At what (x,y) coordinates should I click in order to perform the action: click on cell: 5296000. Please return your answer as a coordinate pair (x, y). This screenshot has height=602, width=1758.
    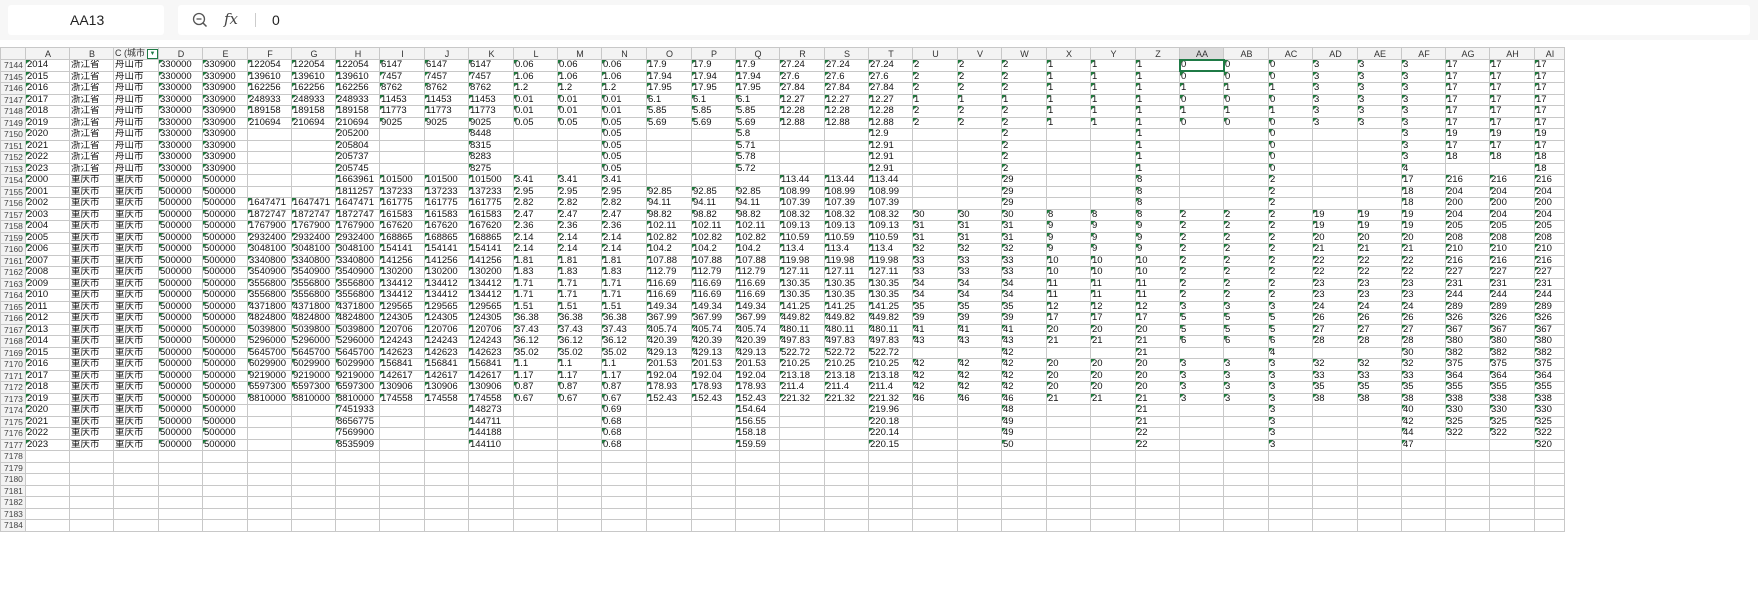
    Looking at the image, I should click on (357, 341).